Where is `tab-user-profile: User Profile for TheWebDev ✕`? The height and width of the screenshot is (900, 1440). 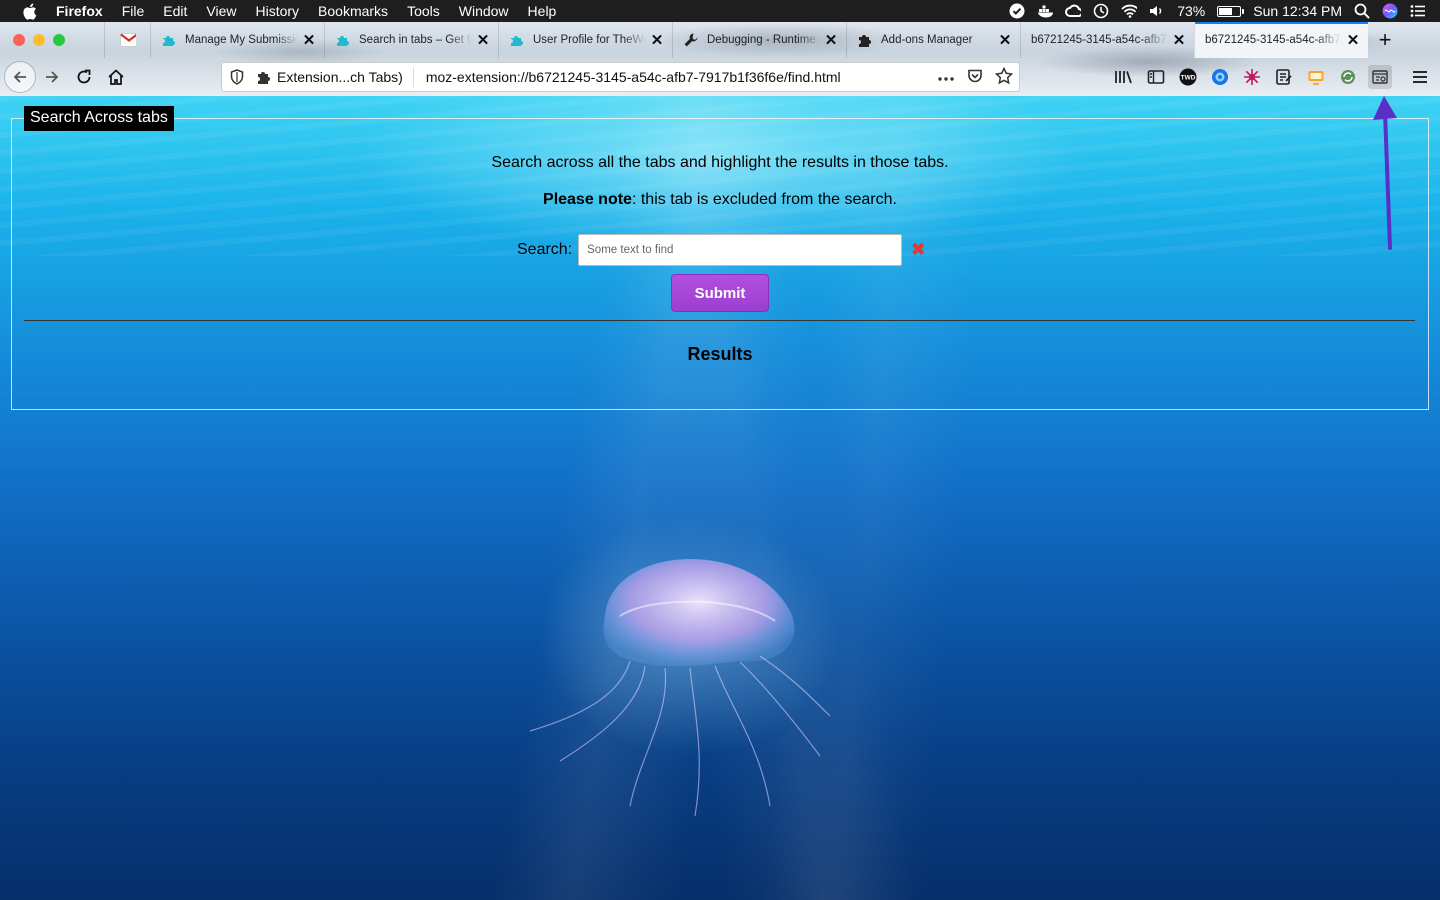
tab-user-profile: User Profile for TheWebDev ✕ is located at coordinates (585, 40).